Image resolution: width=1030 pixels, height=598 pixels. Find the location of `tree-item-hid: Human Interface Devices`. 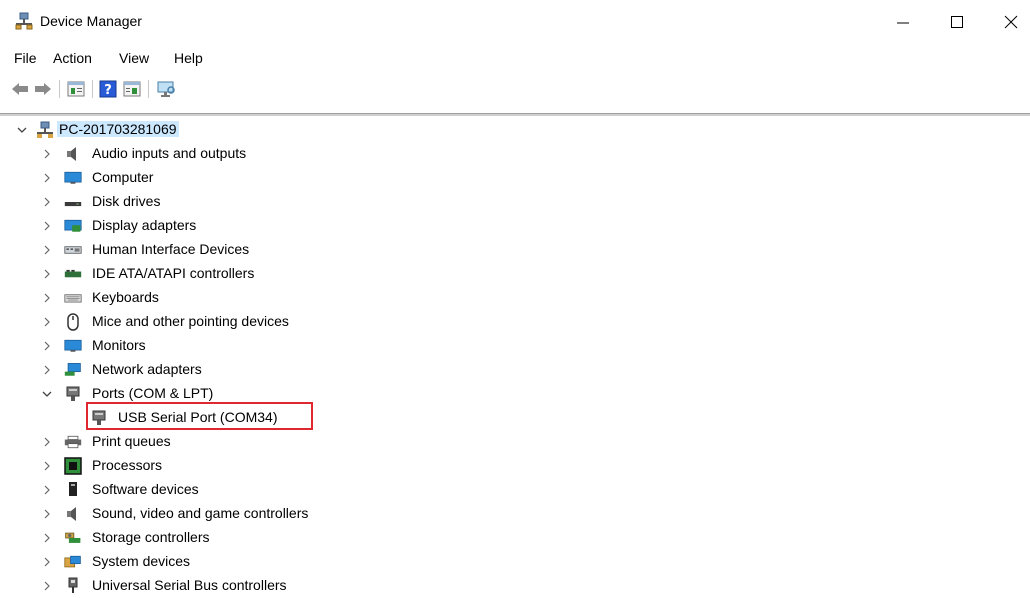

tree-item-hid: Human Interface Devices is located at coordinates (200, 250).